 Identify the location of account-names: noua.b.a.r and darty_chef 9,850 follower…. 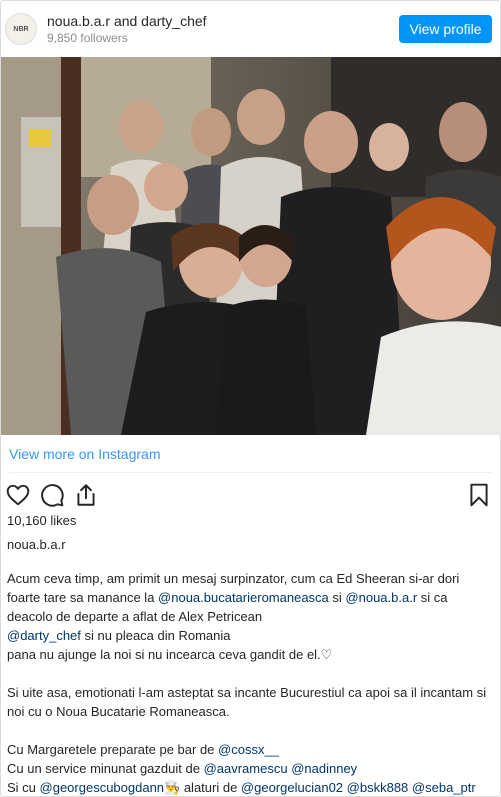
(223, 29).